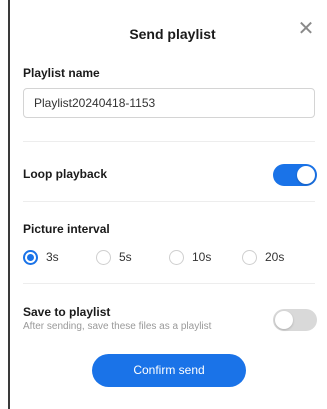  What do you see at coordinates (67, 312) in the screenshot?
I see `save-to-playlist-label: Save to playlist` at bounding box center [67, 312].